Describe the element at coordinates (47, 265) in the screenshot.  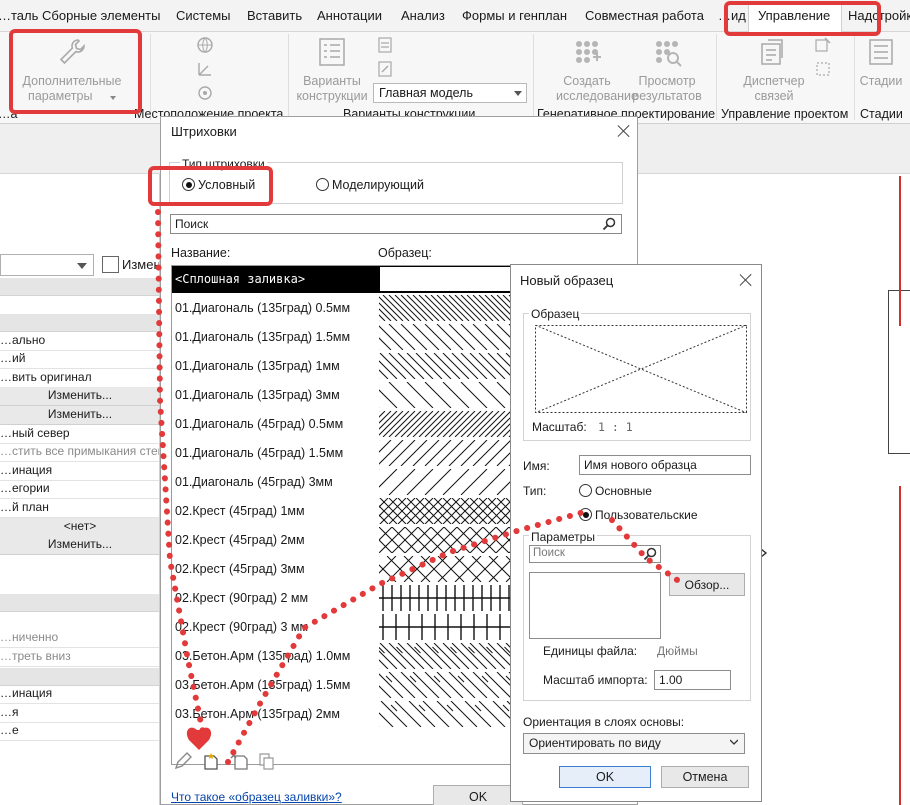
I see `type-selector` at that location.